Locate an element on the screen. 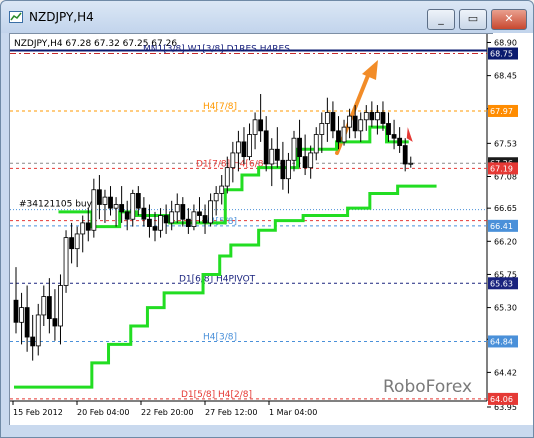 The width and height of the screenshot is (534, 438). order-label: #34121105 buy is located at coordinates (56, 205).